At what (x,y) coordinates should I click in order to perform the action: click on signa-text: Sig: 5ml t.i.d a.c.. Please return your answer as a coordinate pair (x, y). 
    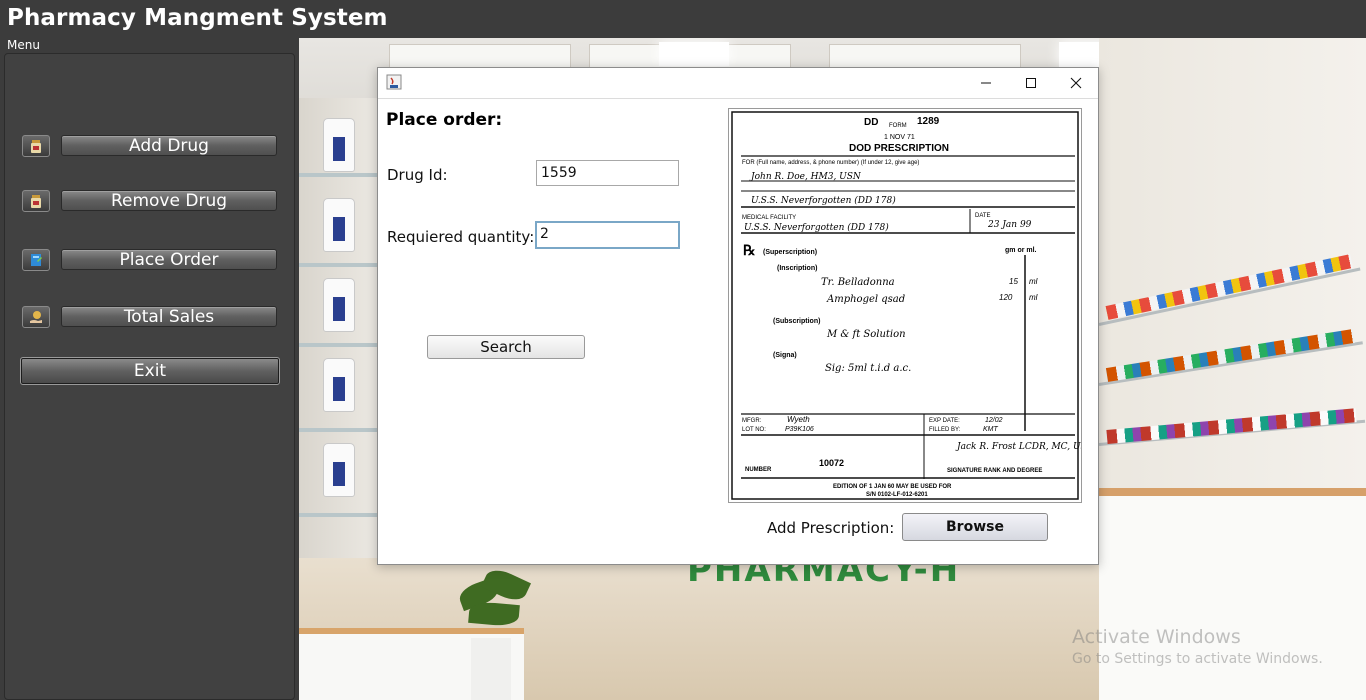
    Looking at the image, I should click on (868, 368).